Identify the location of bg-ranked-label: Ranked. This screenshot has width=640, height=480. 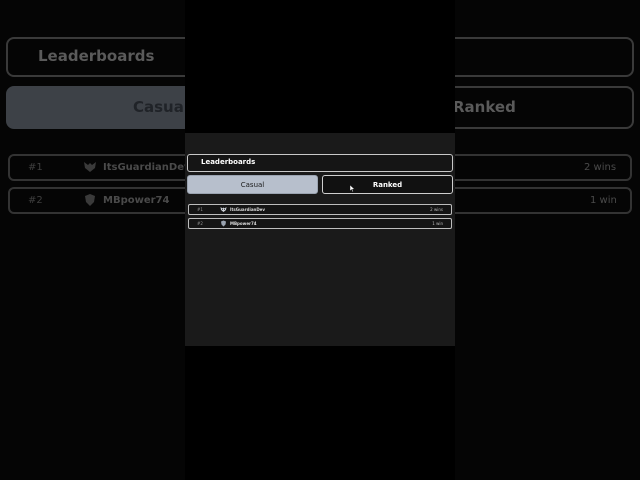
(484, 107).